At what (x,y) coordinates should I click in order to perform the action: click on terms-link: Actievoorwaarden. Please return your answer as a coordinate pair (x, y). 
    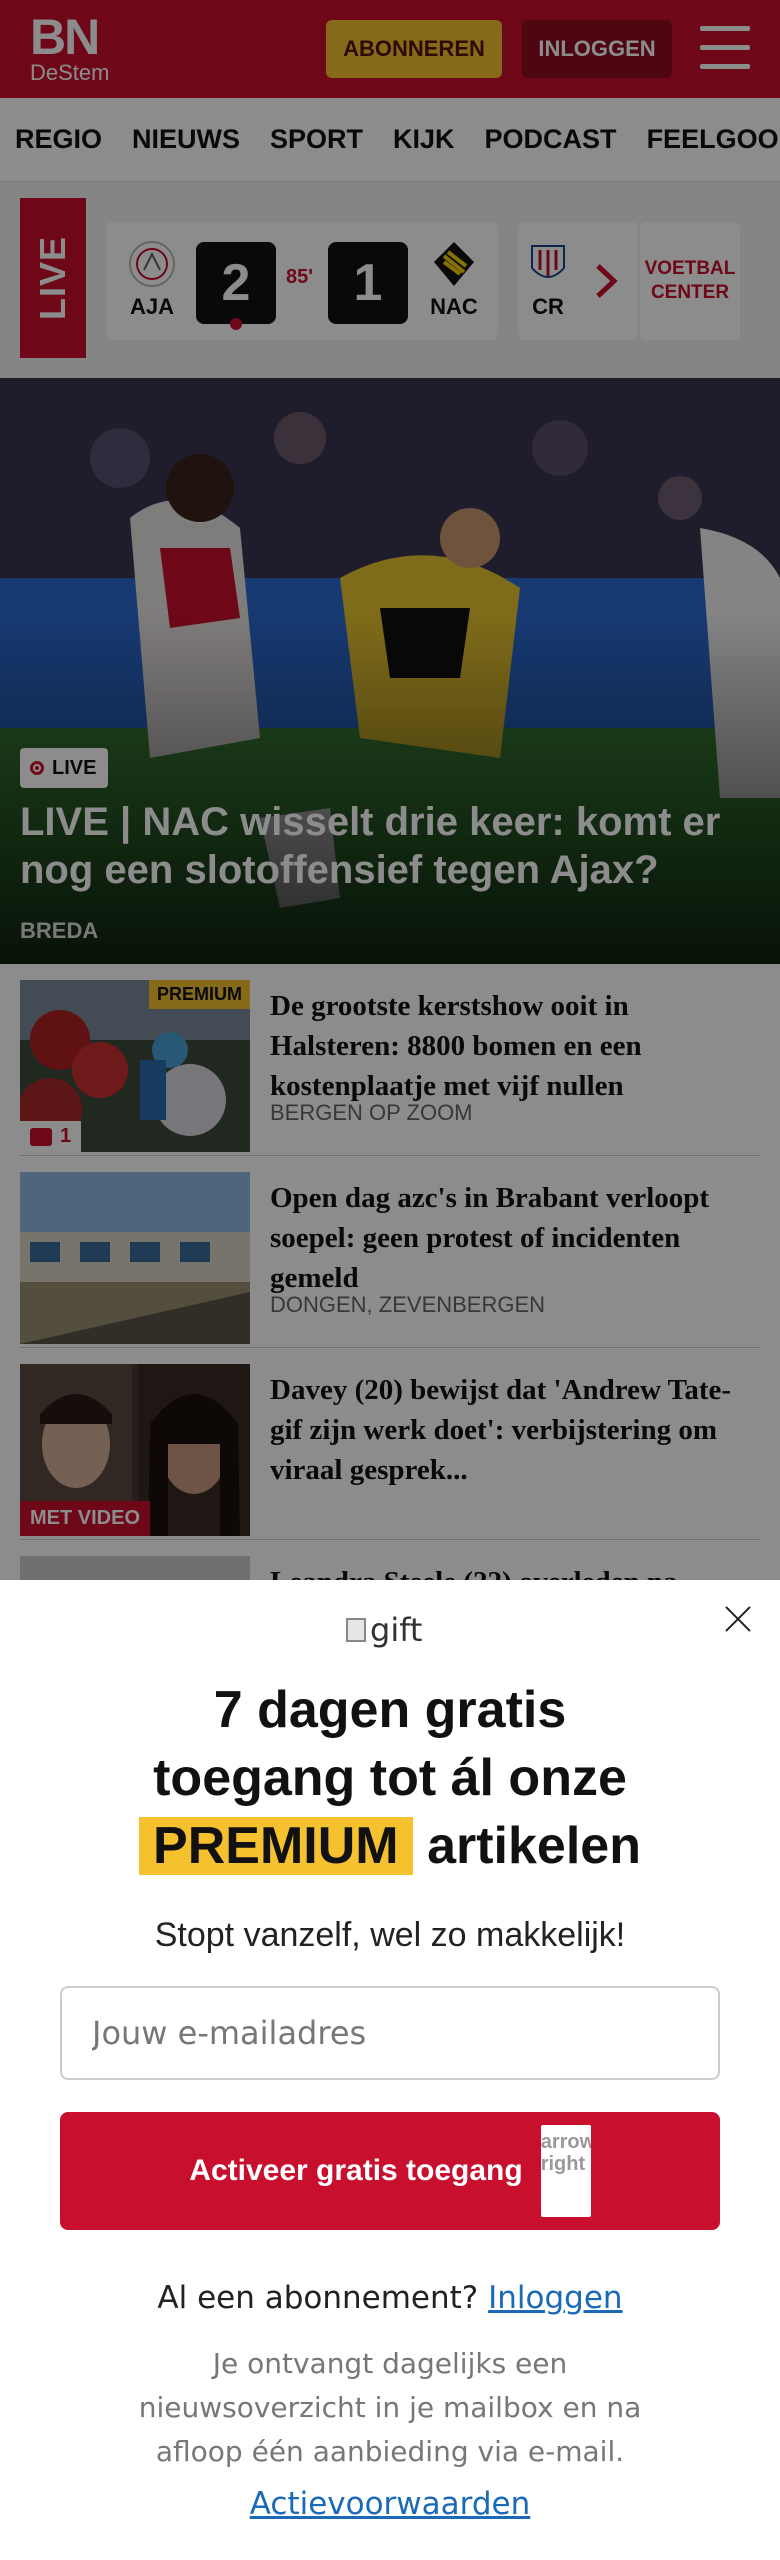
    Looking at the image, I should click on (390, 2504).